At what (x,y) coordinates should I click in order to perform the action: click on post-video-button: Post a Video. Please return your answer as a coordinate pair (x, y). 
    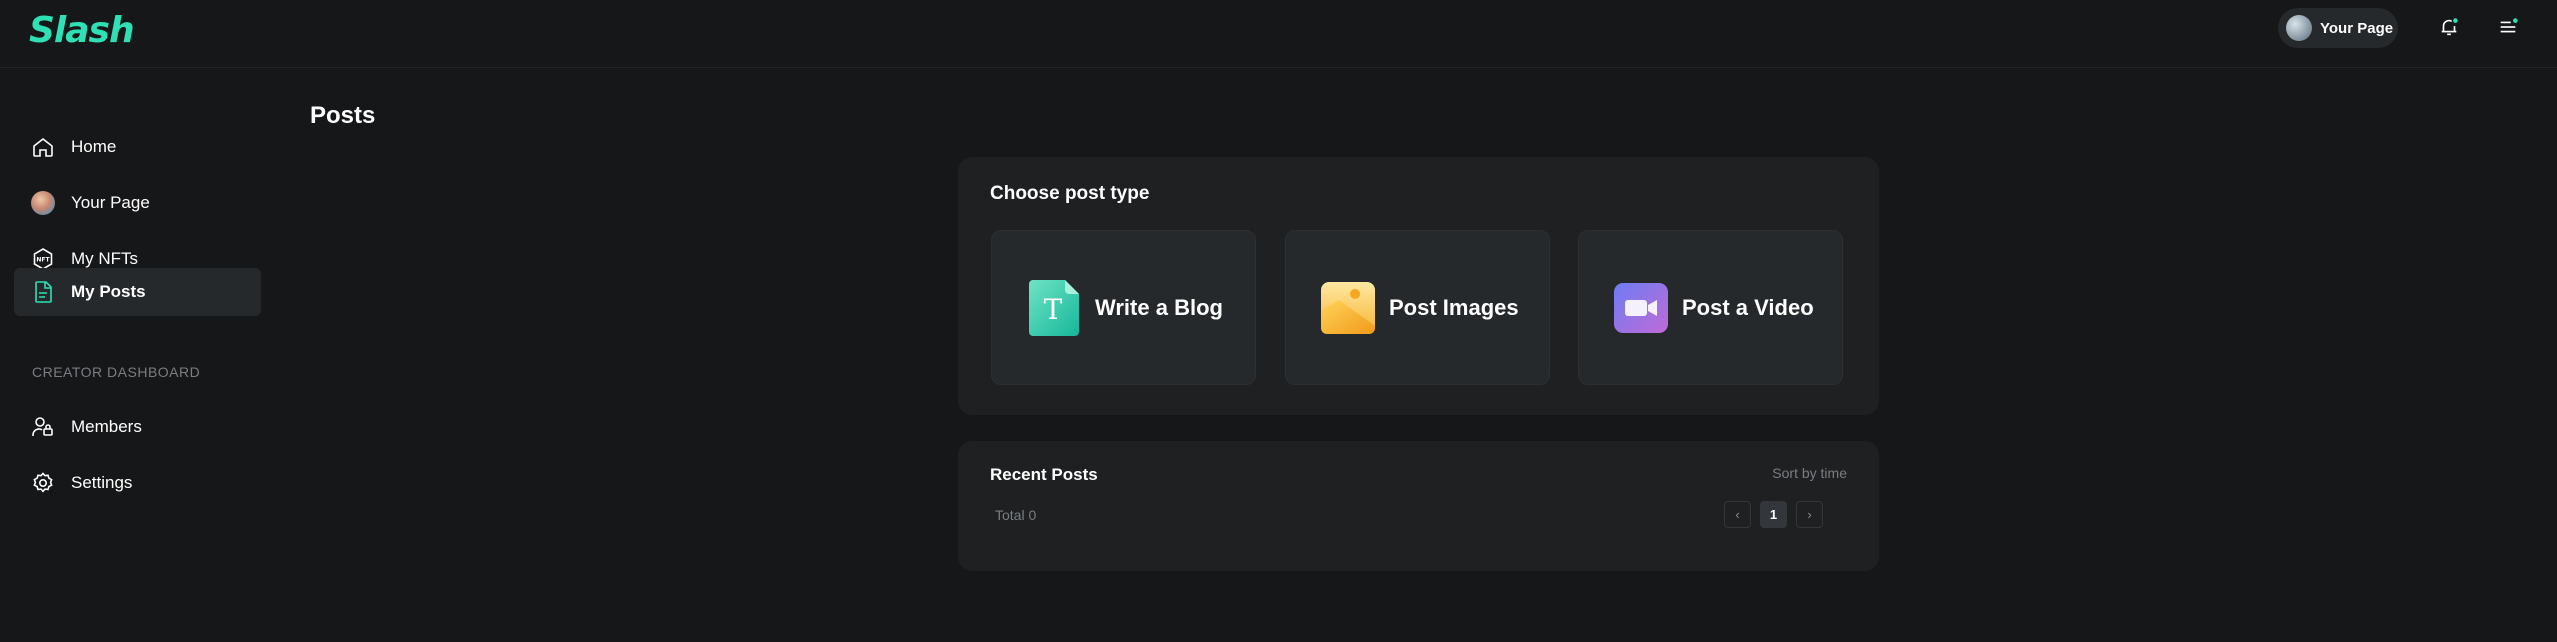
    Looking at the image, I should click on (1710, 307).